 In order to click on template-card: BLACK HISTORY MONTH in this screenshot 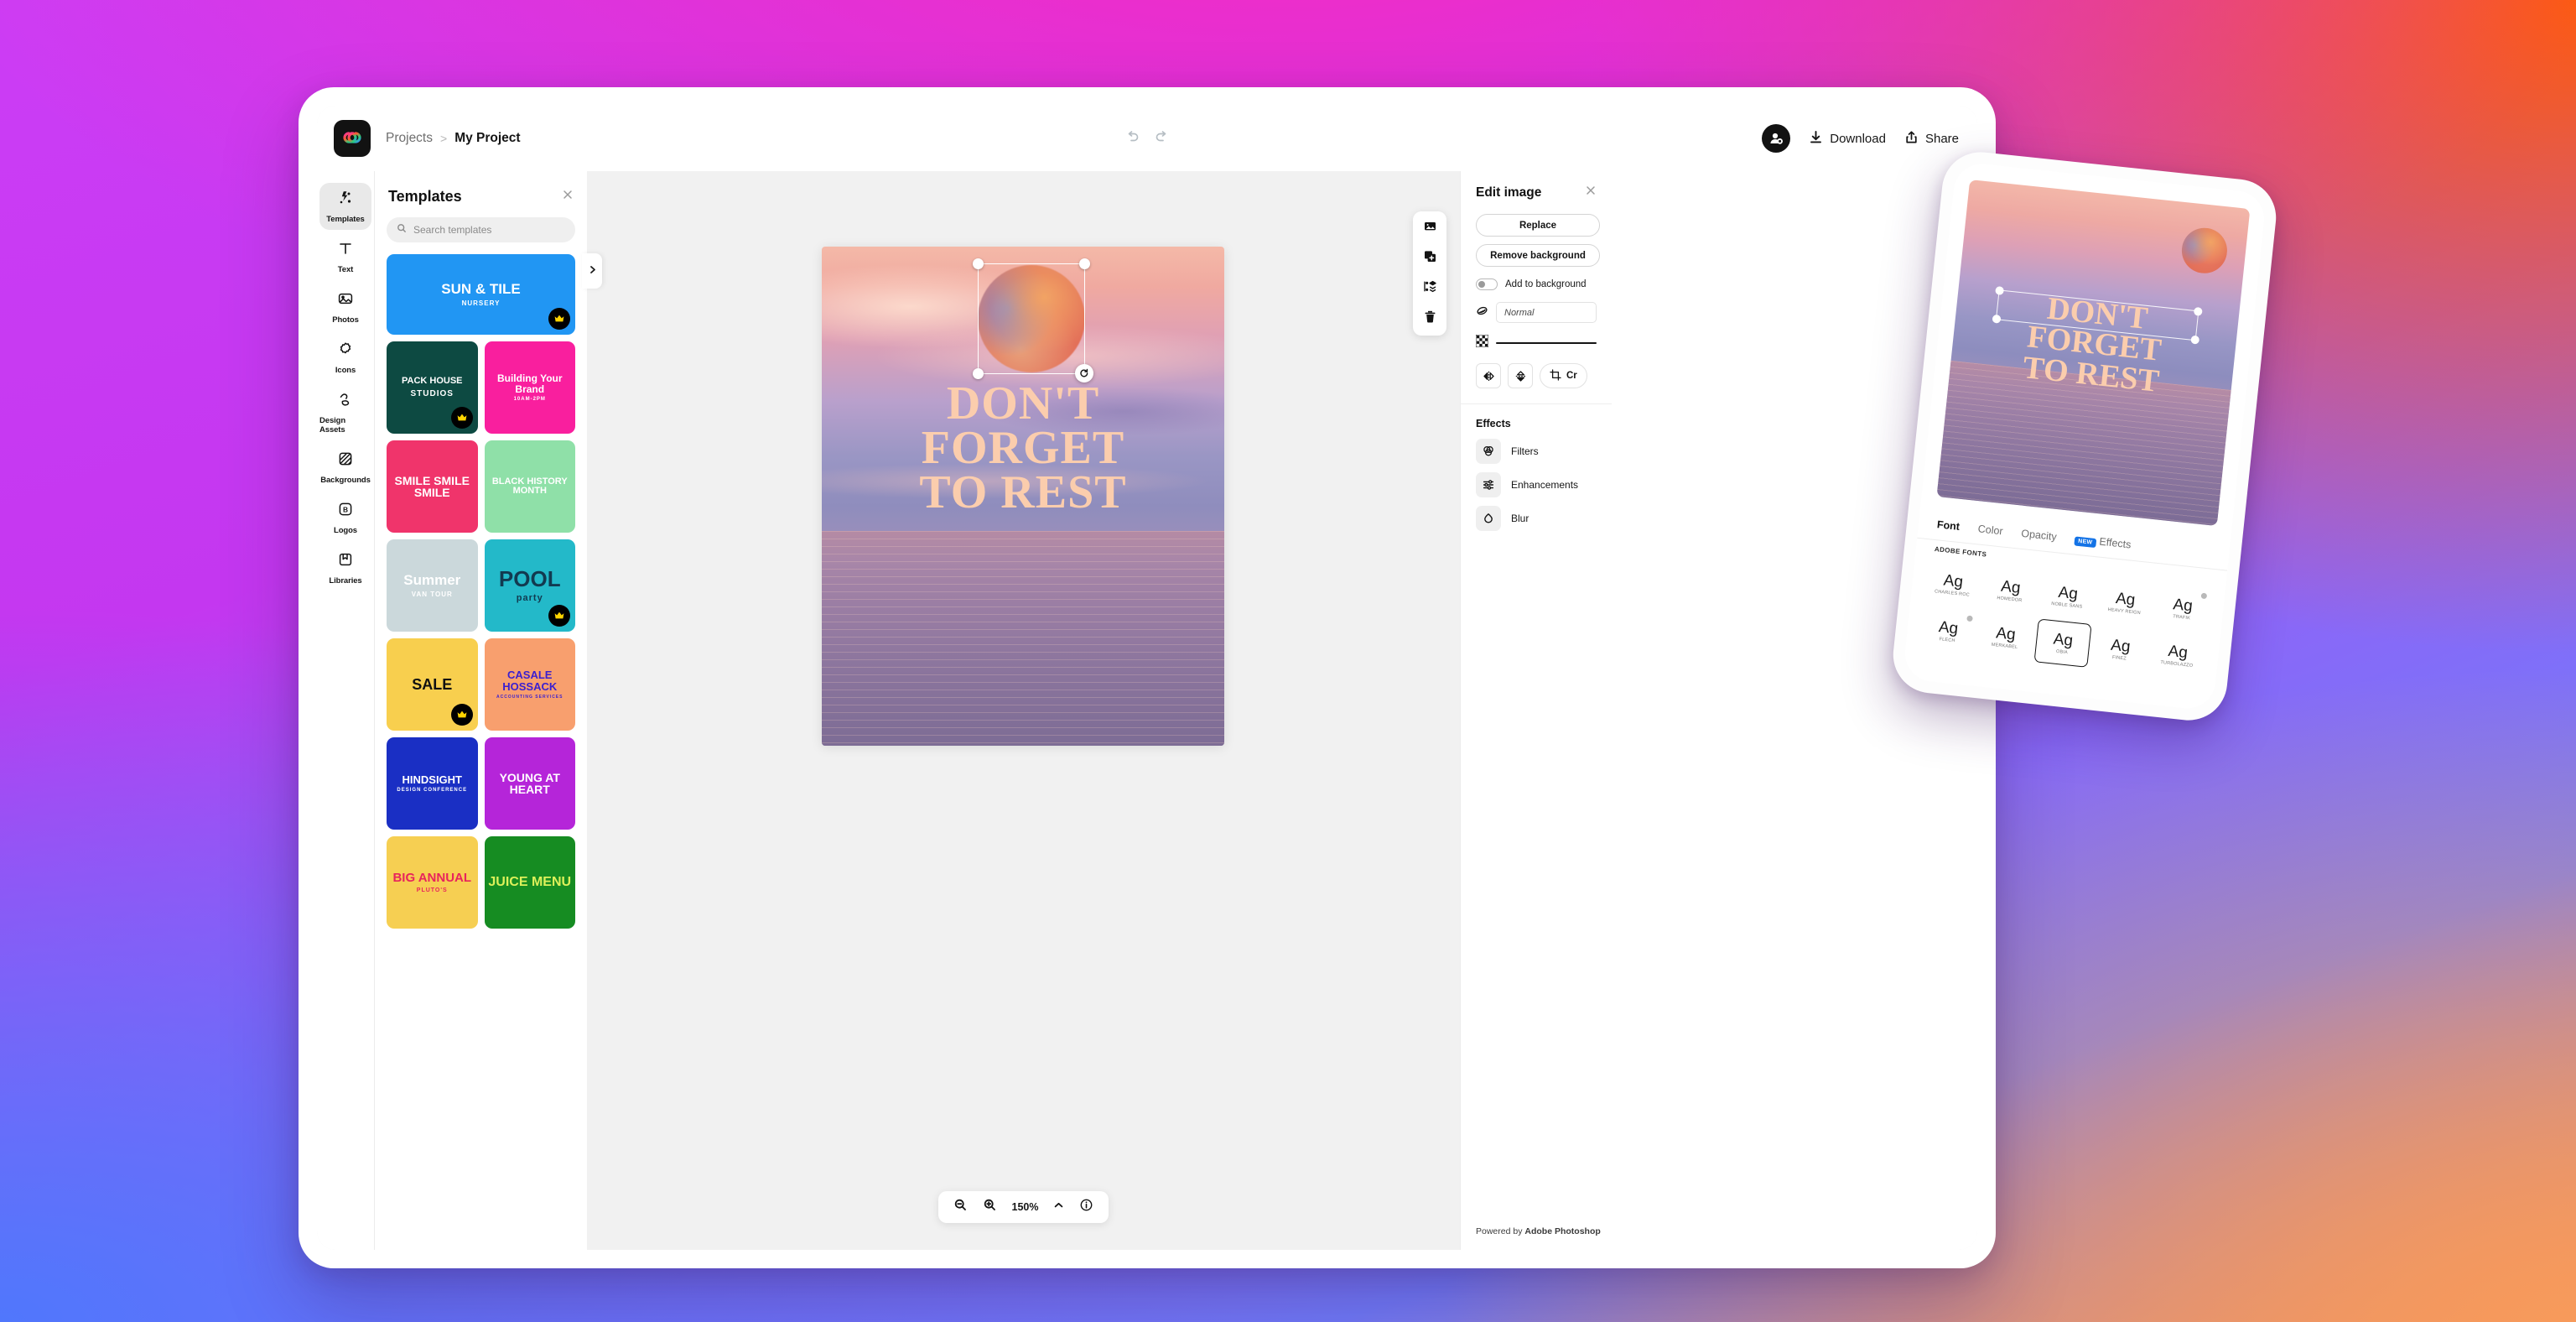, I will do `click(529, 486)`.